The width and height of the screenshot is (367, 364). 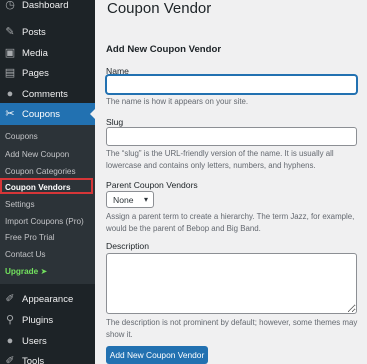 I want to click on add-new-coupon-vendor-button: Add New Coupon Vendor, so click(x=157, y=355).